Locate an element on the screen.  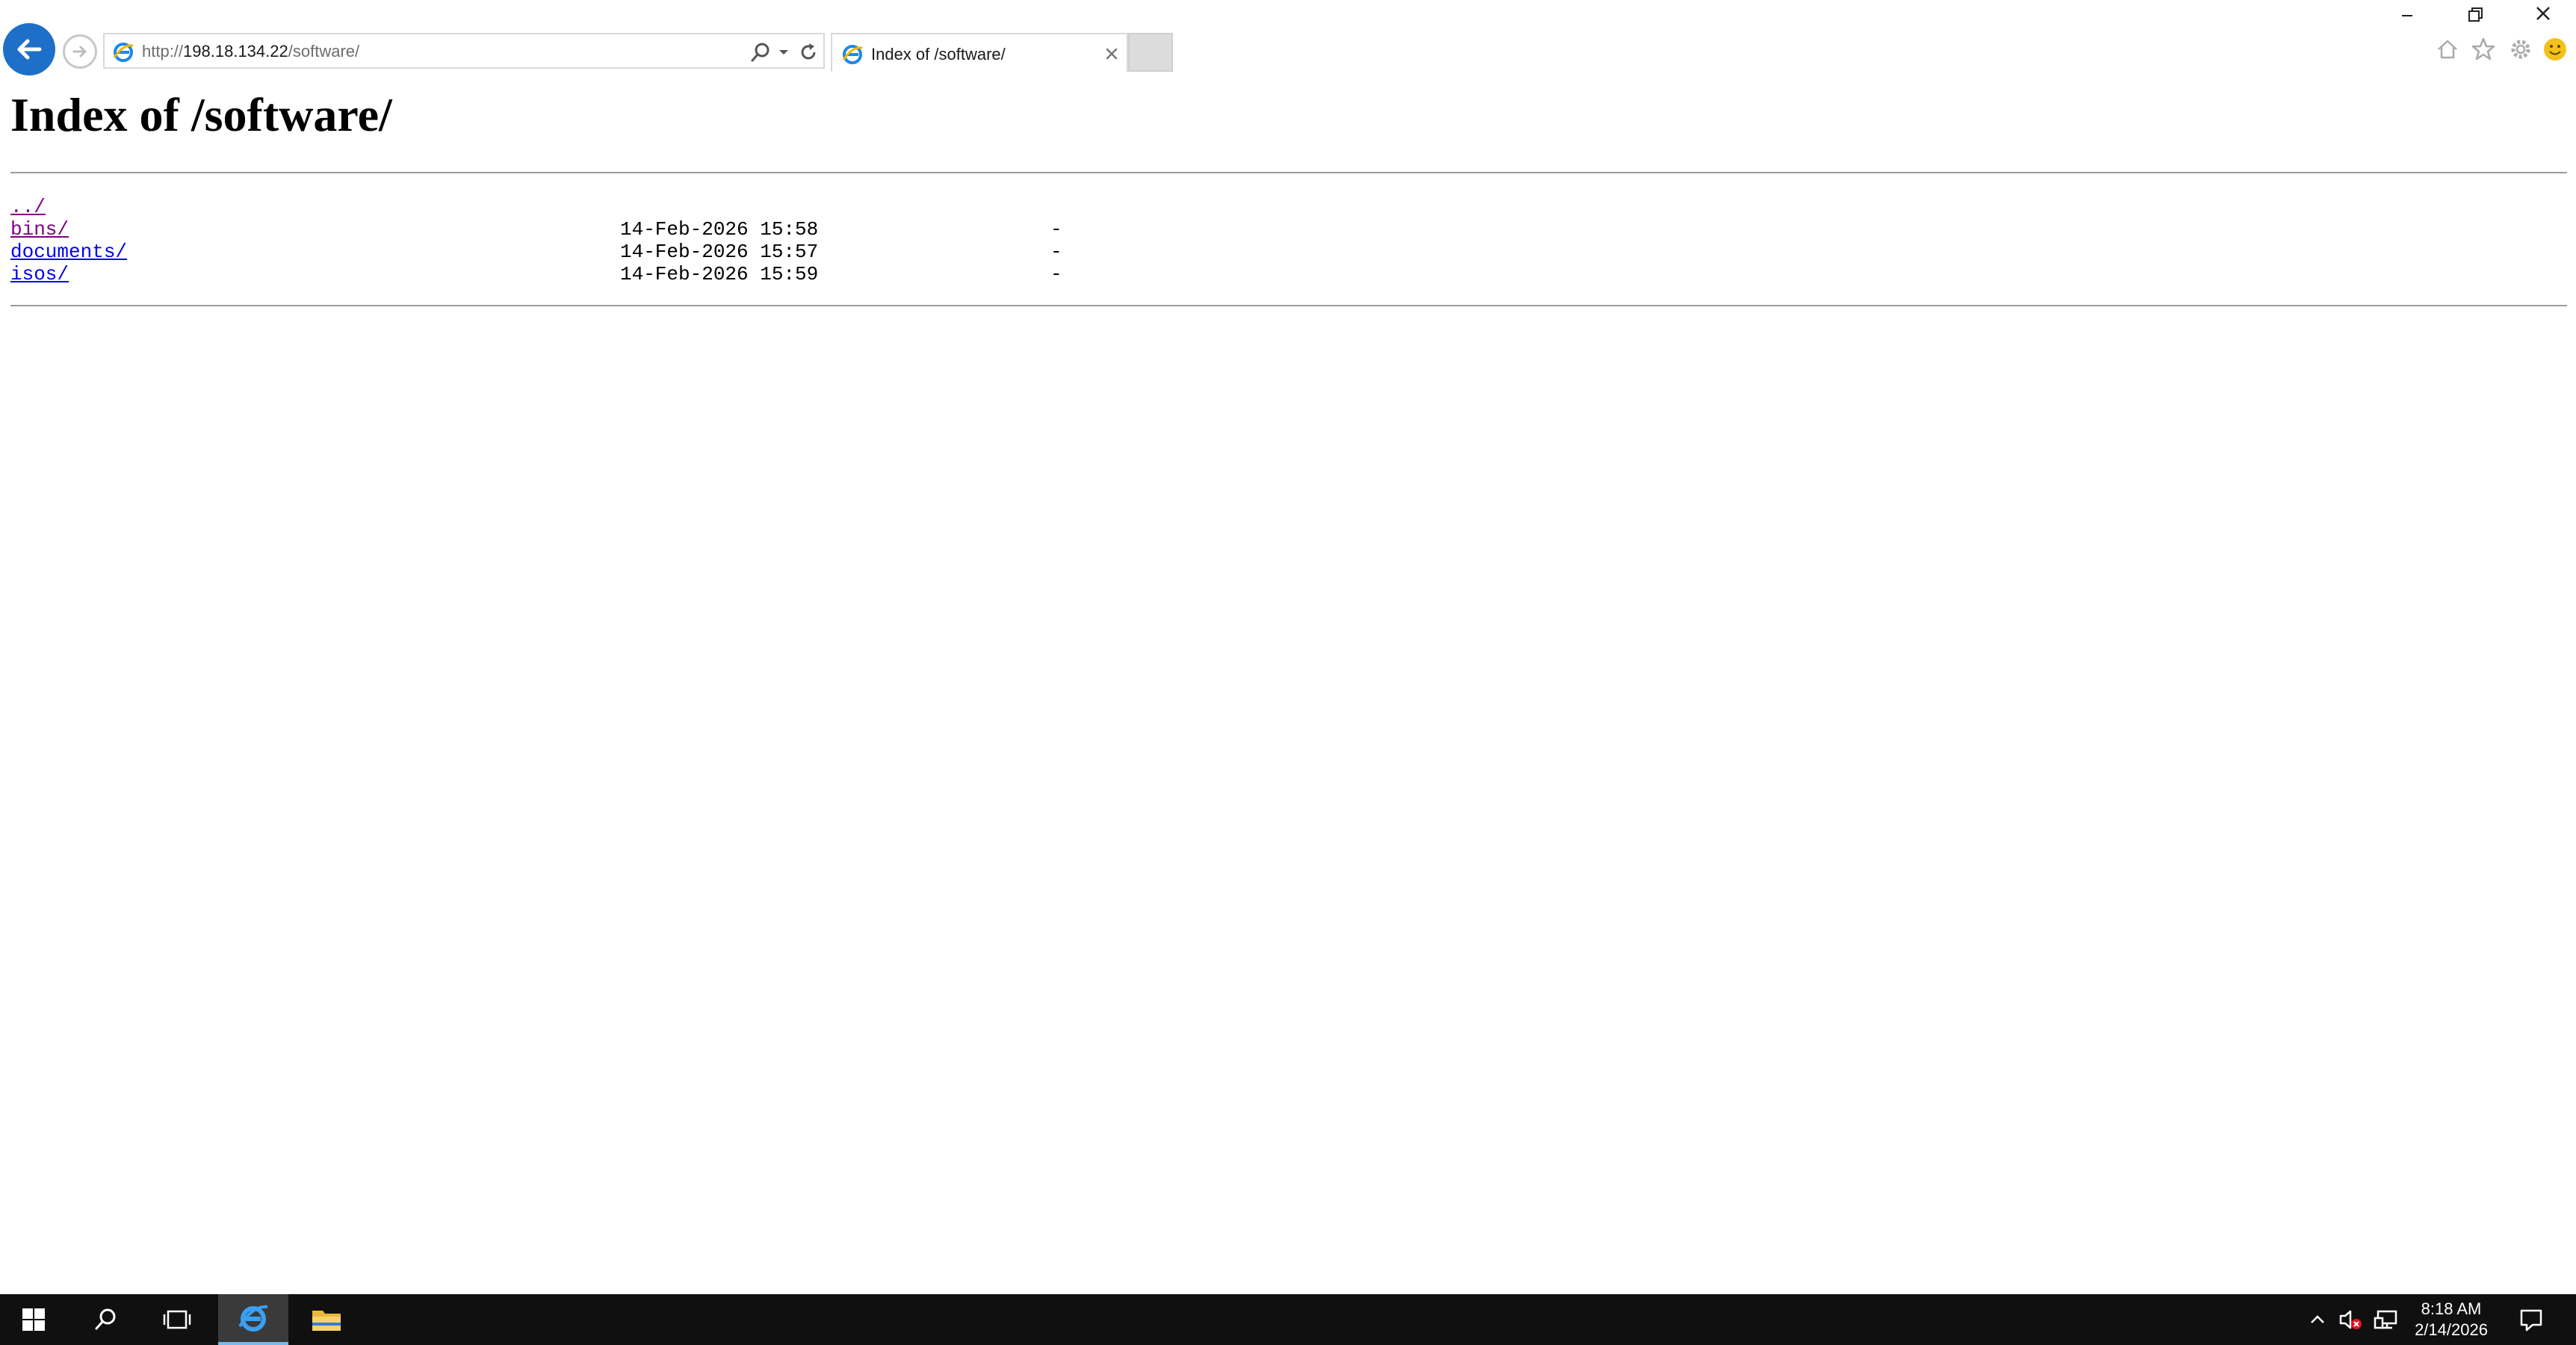
volume-button is located at coordinates (2350, 1320).